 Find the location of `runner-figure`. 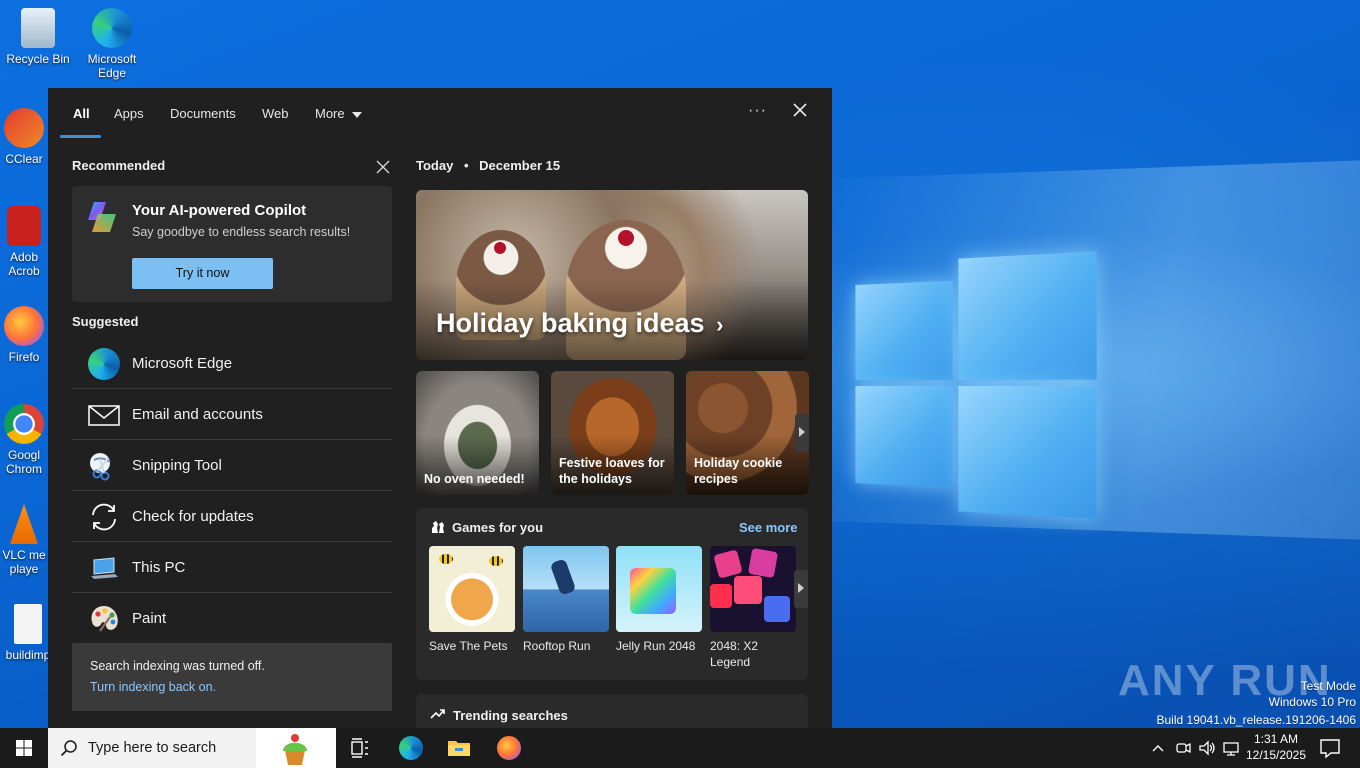

runner-figure is located at coordinates (563, 577).